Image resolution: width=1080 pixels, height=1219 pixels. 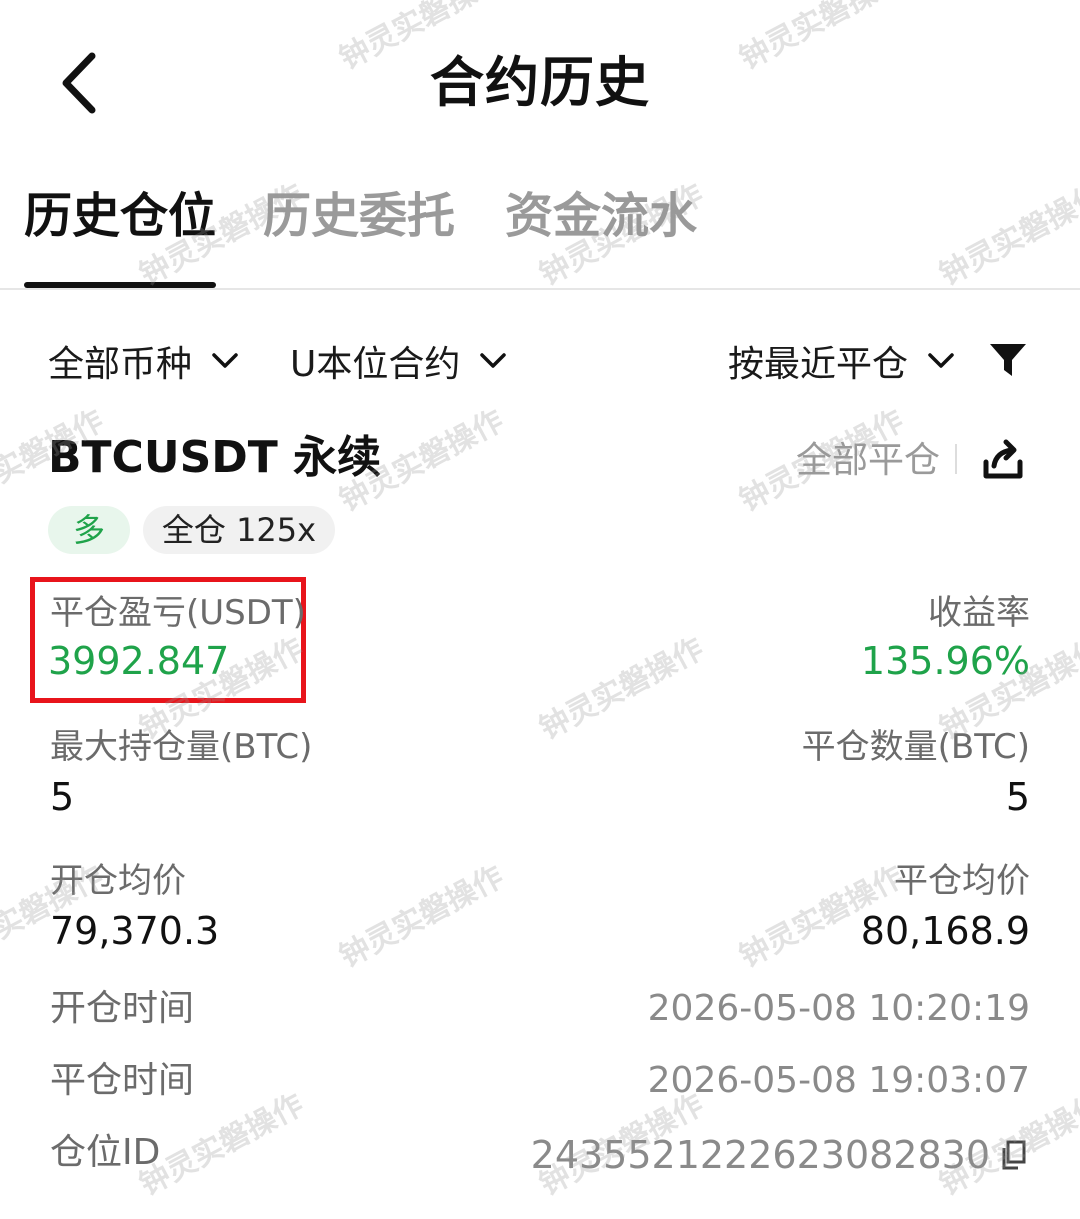 What do you see at coordinates (178, 613) in the screenshot?
I see `pnl-label: 平仓盈亏(USDT)` at bounding box center [178, 613].